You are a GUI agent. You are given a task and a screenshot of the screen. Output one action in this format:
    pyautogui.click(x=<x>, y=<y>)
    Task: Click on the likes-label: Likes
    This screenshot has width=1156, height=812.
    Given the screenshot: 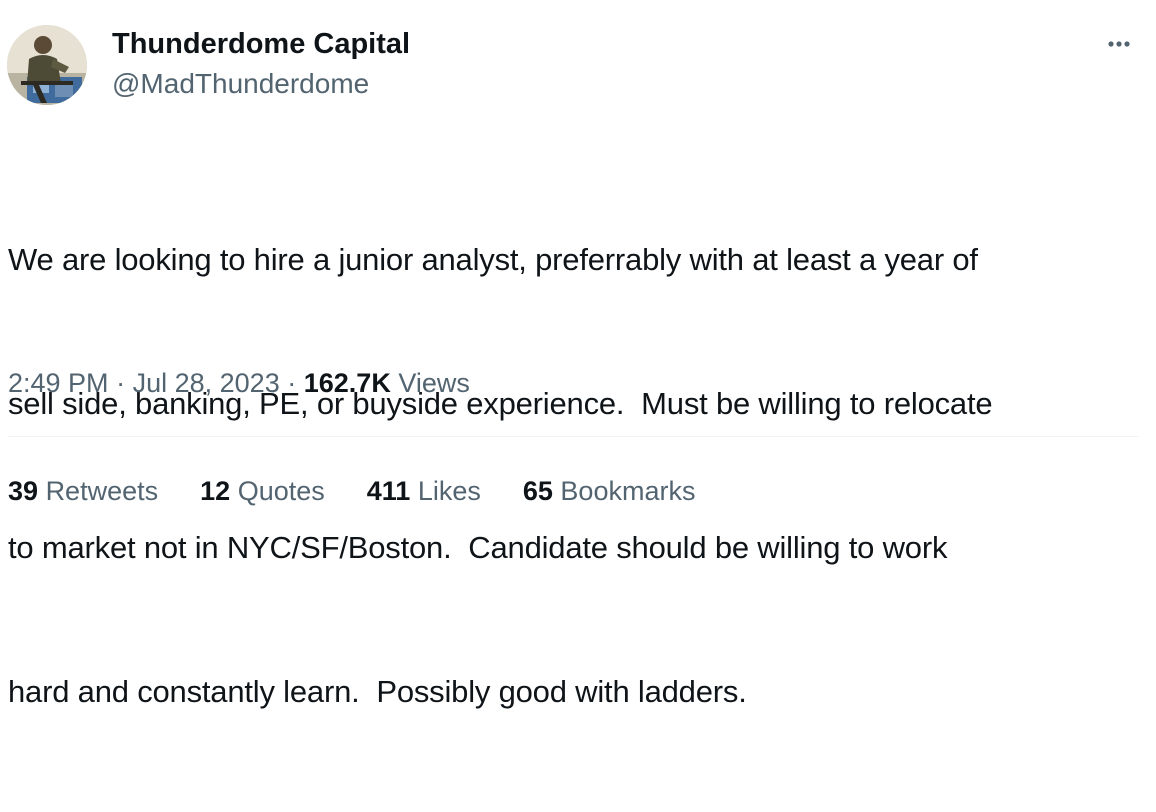 What is the action you would take?
    pyautogui.click(x=449, y=491)
    